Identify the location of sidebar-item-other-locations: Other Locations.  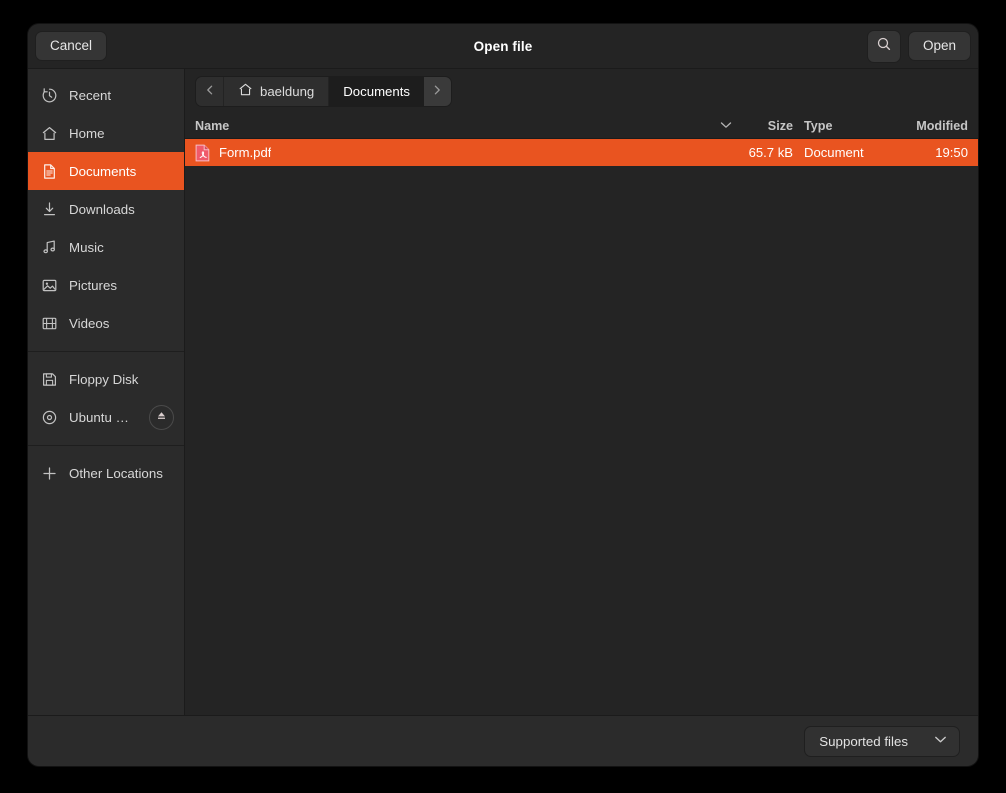
(106, 473).